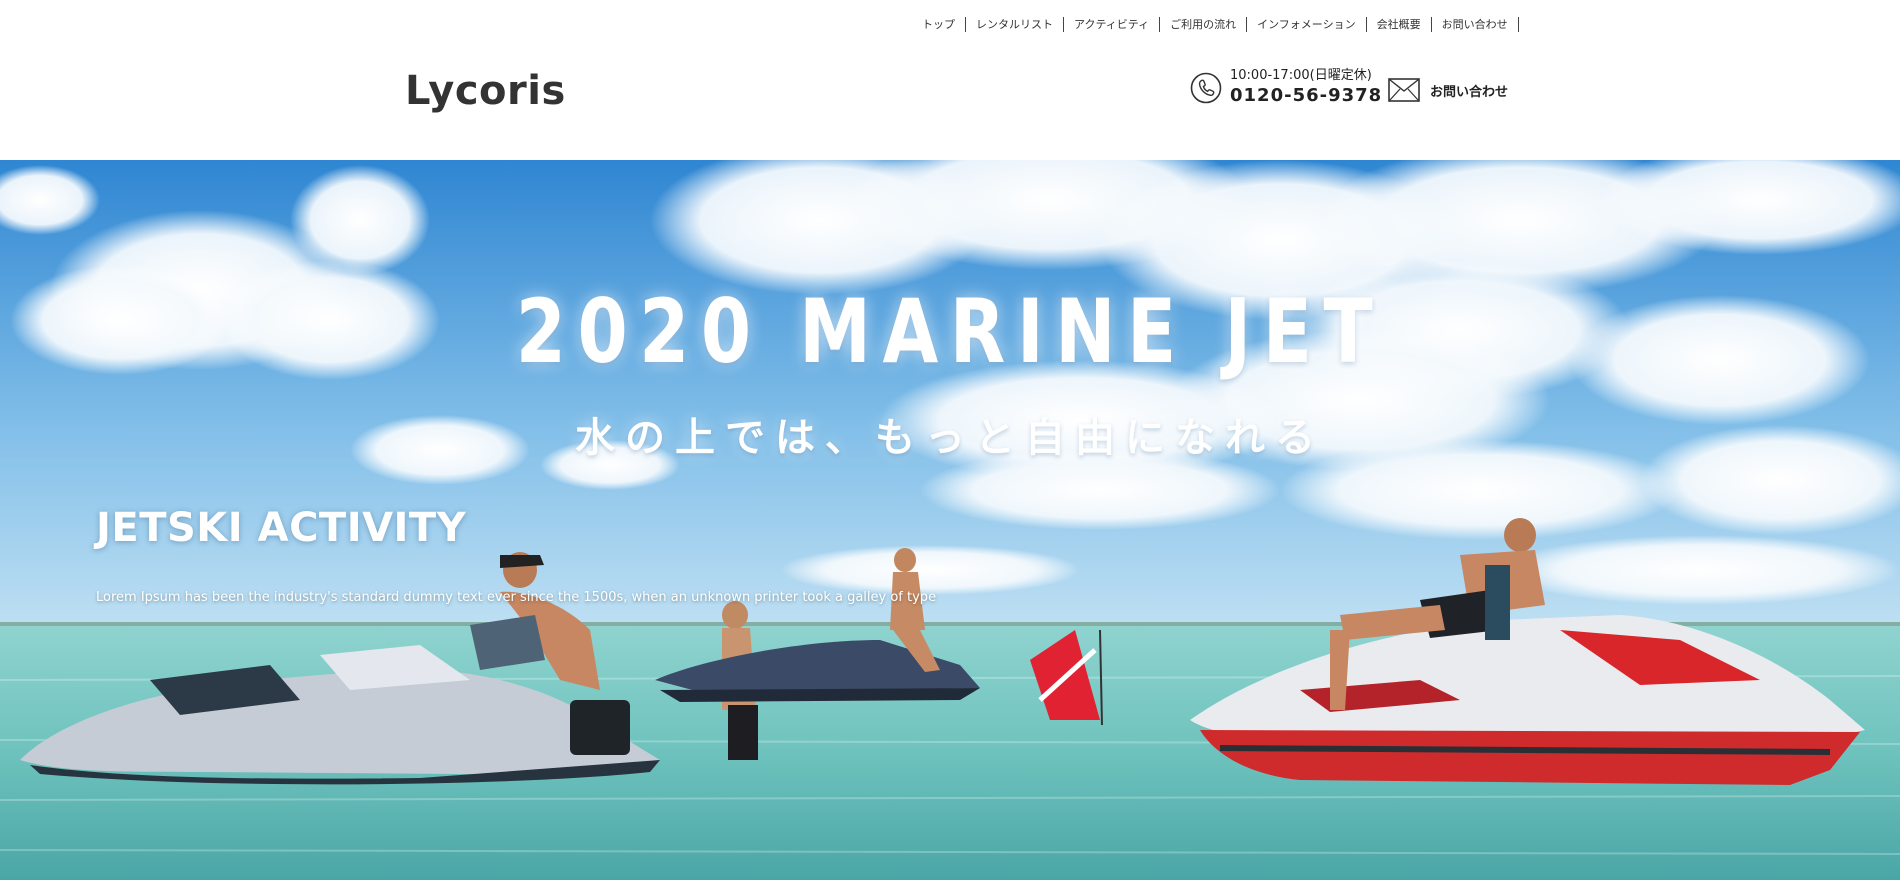 This screenshot has height=880, width=1900. What do you see at coordinates (1469, 92) in the screenshot?
I see `contact-label: お問い合わせ` at bounding box center [1469, 92].